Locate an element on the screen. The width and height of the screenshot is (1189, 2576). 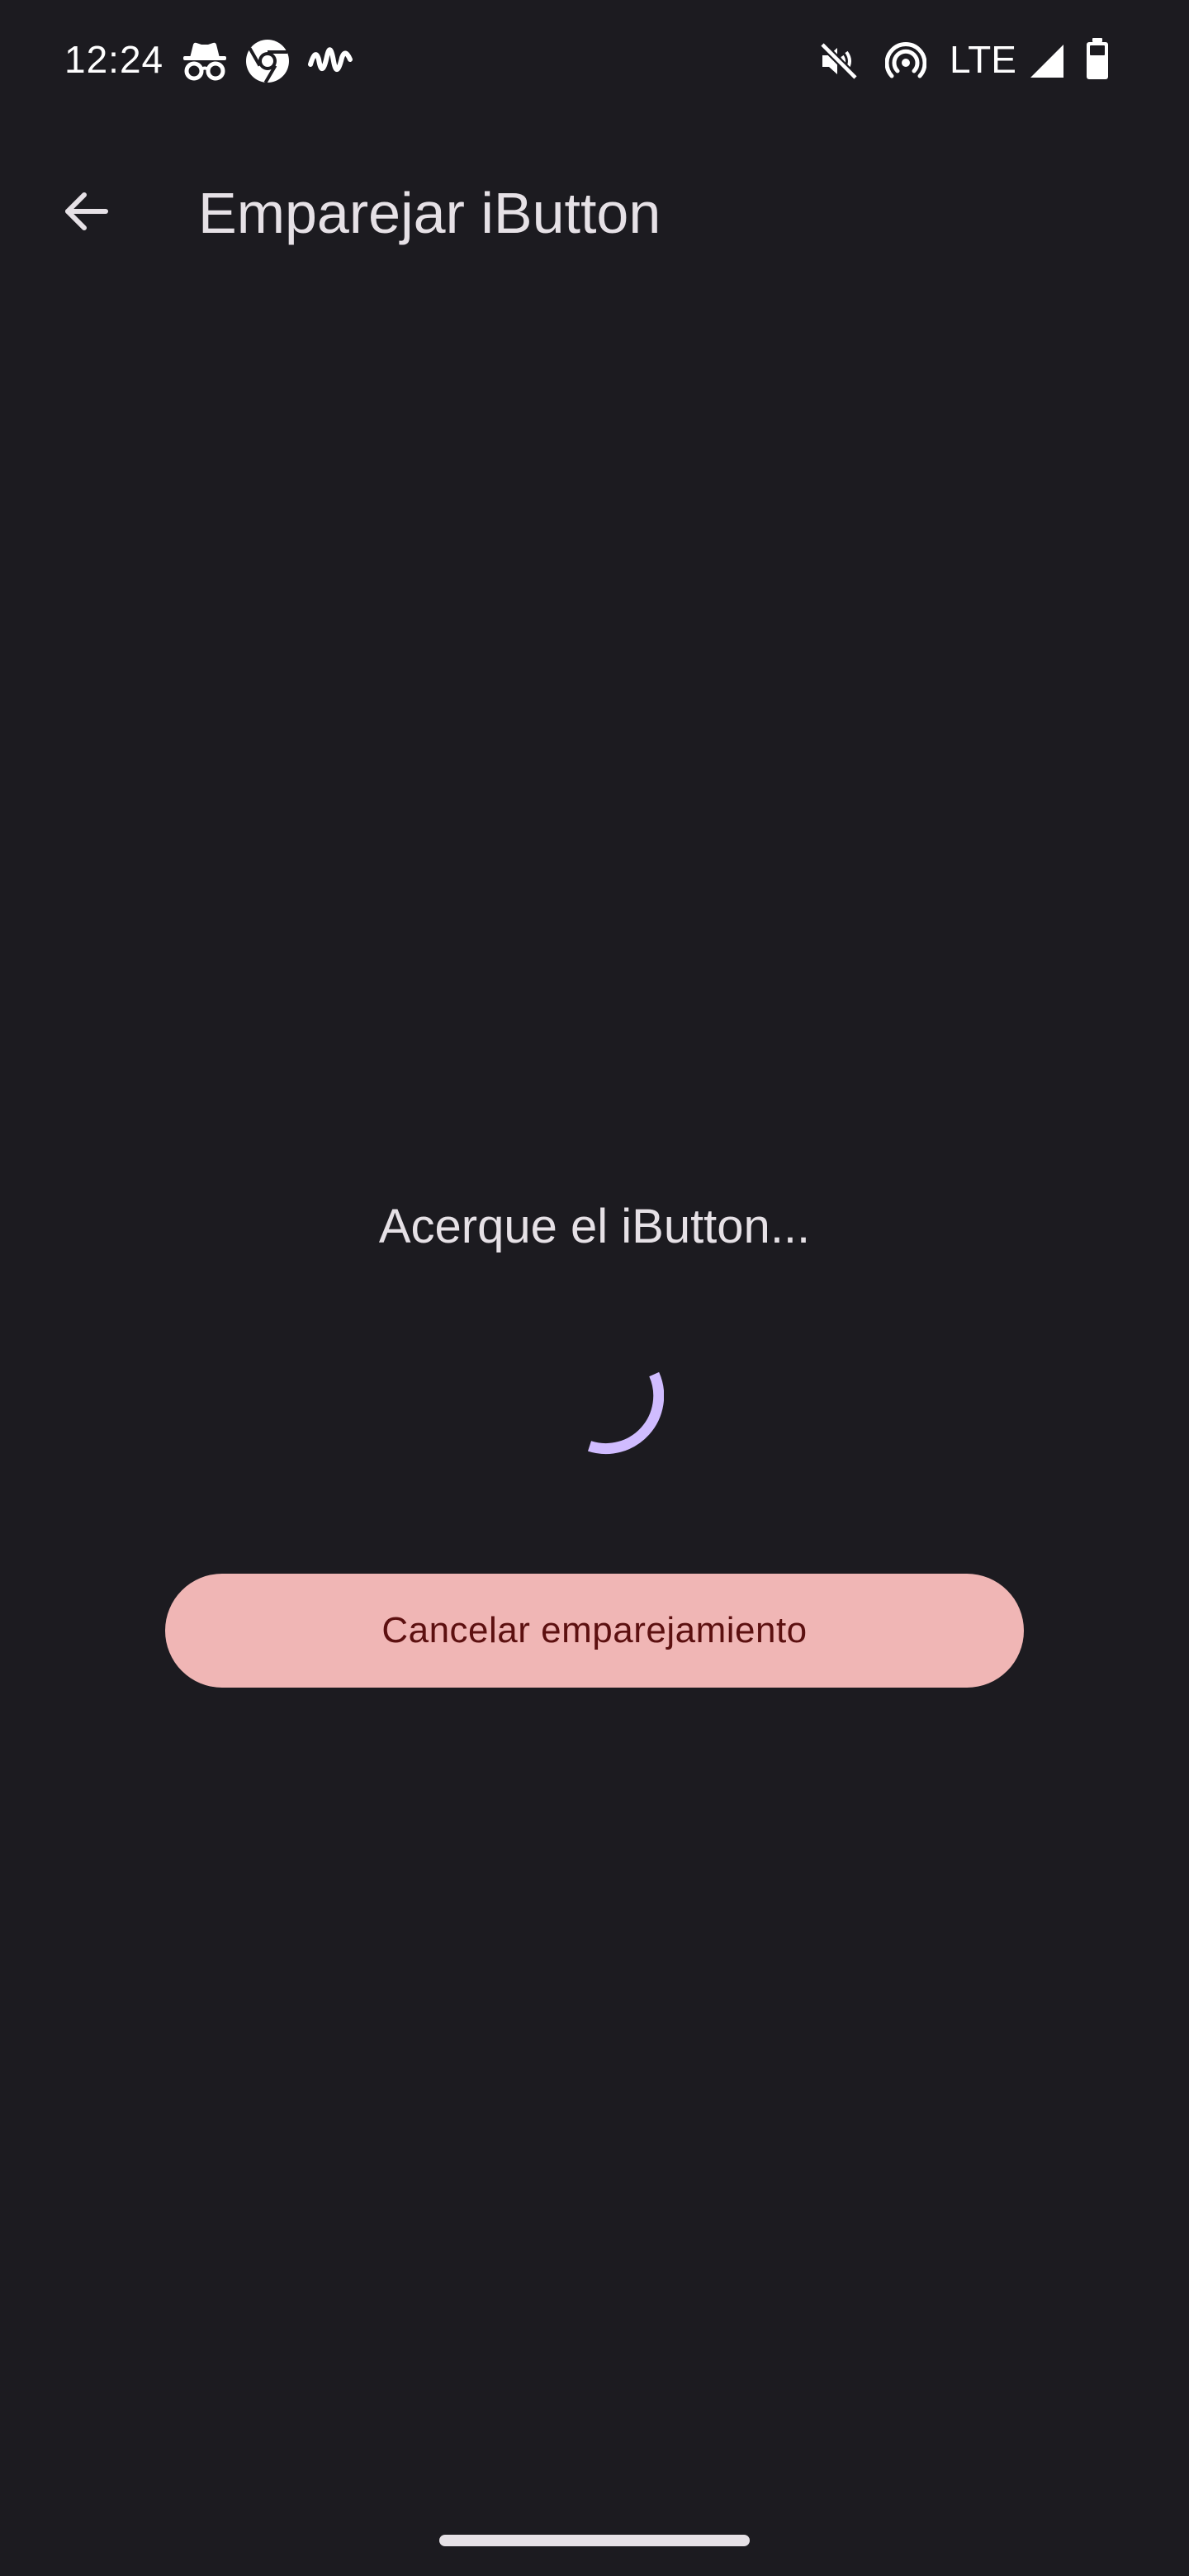
loading-spinner is located at coordinates (605, 1395).